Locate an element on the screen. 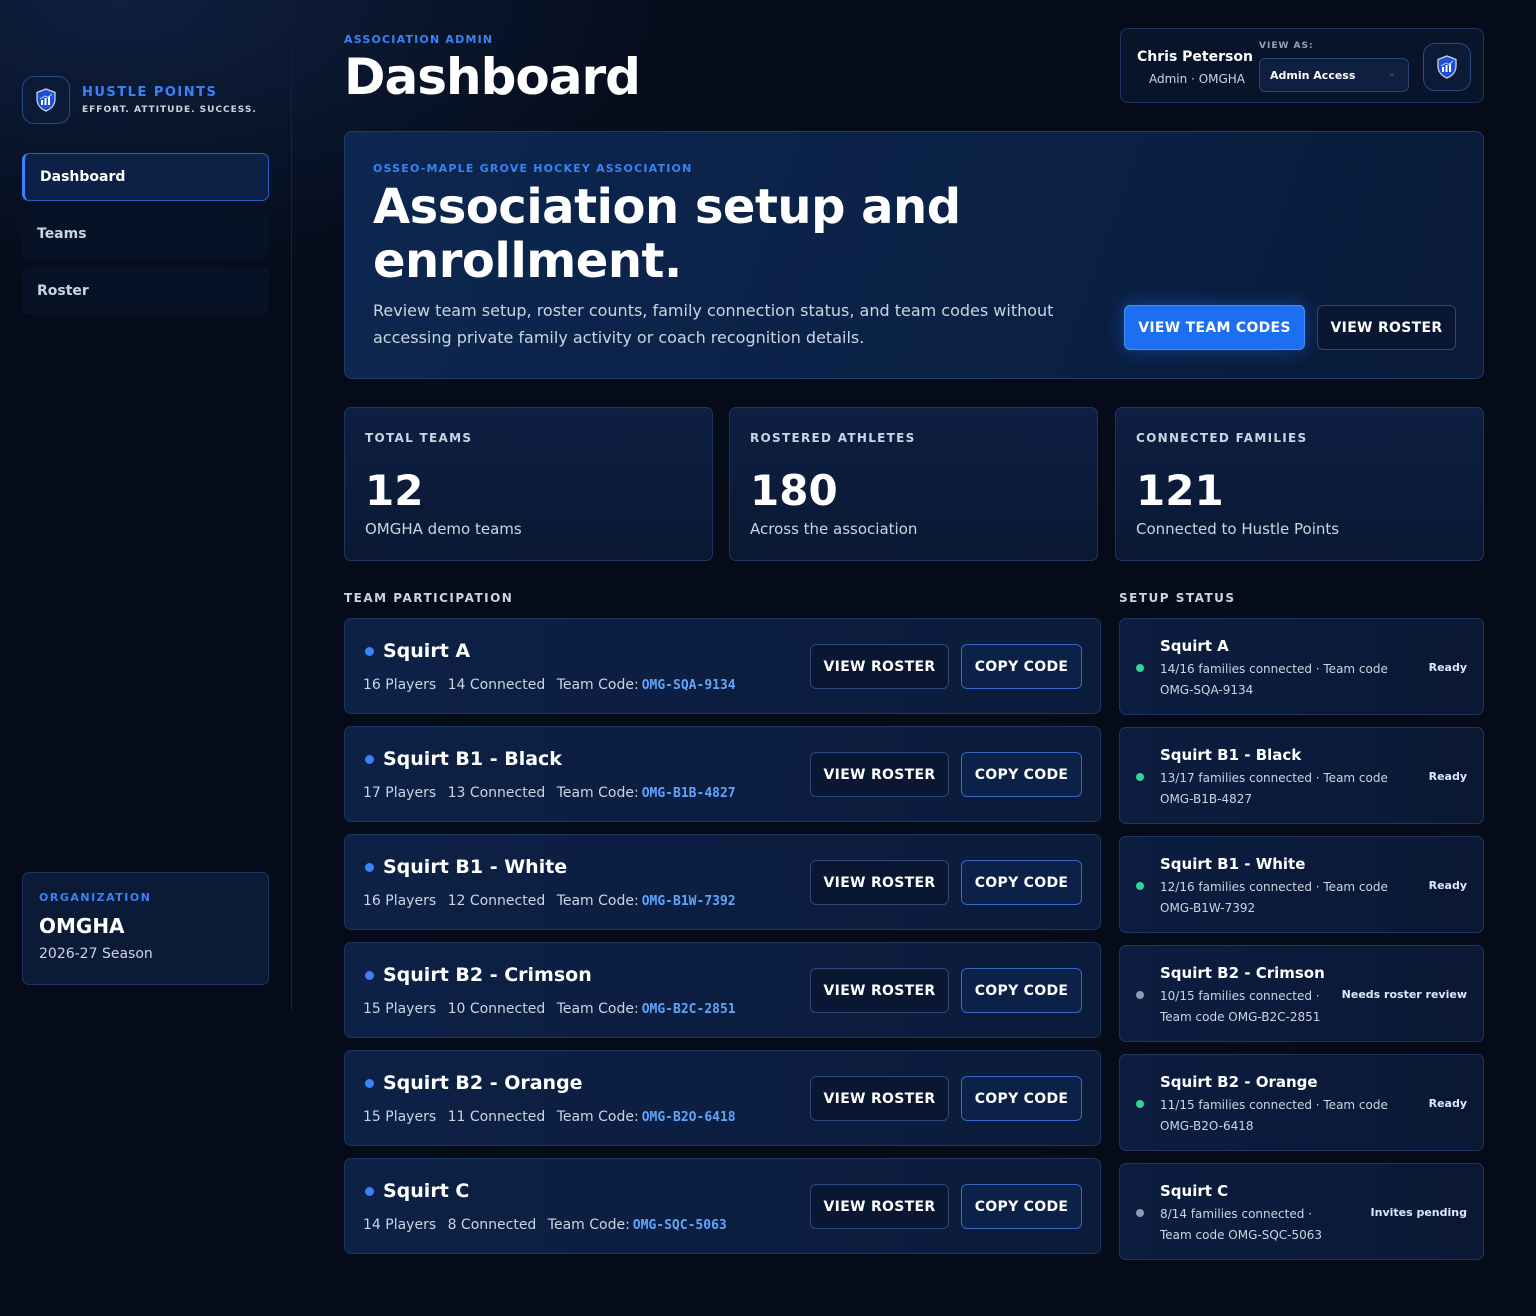  status-badge: Invites pending is located at coordinates (1418, 1212).